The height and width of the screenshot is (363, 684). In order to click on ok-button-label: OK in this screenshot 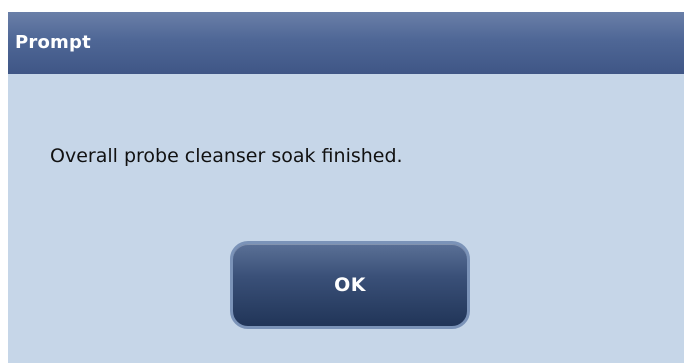, I will do `click(350, 285)`.